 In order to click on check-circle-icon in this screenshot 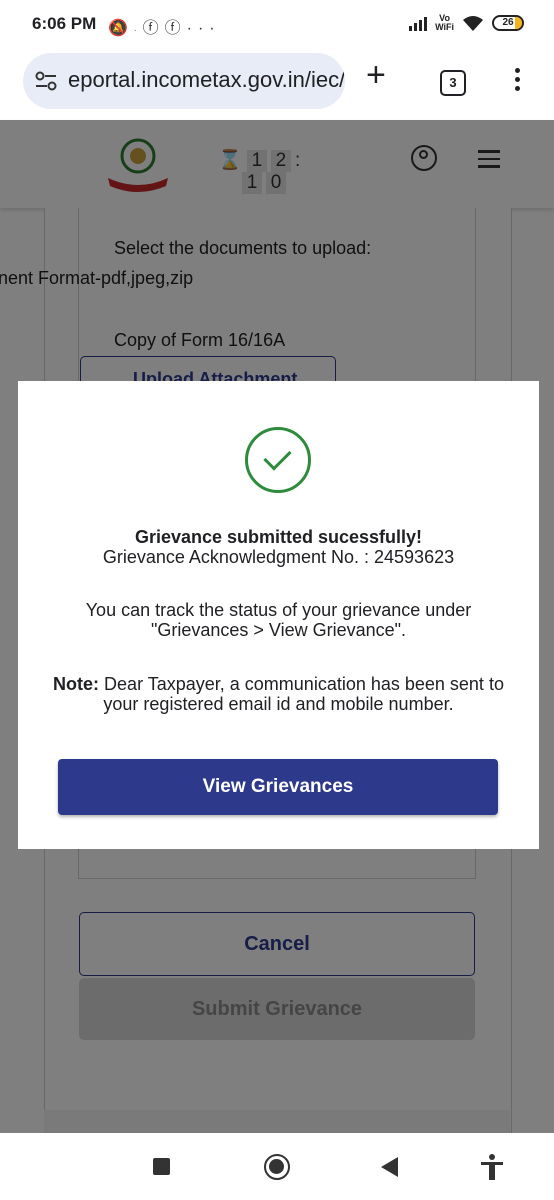, I will do `click(278, 460)`.